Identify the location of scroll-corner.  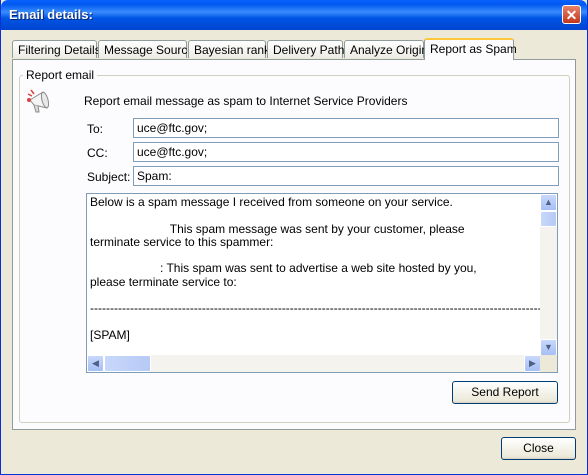
(548, 363).